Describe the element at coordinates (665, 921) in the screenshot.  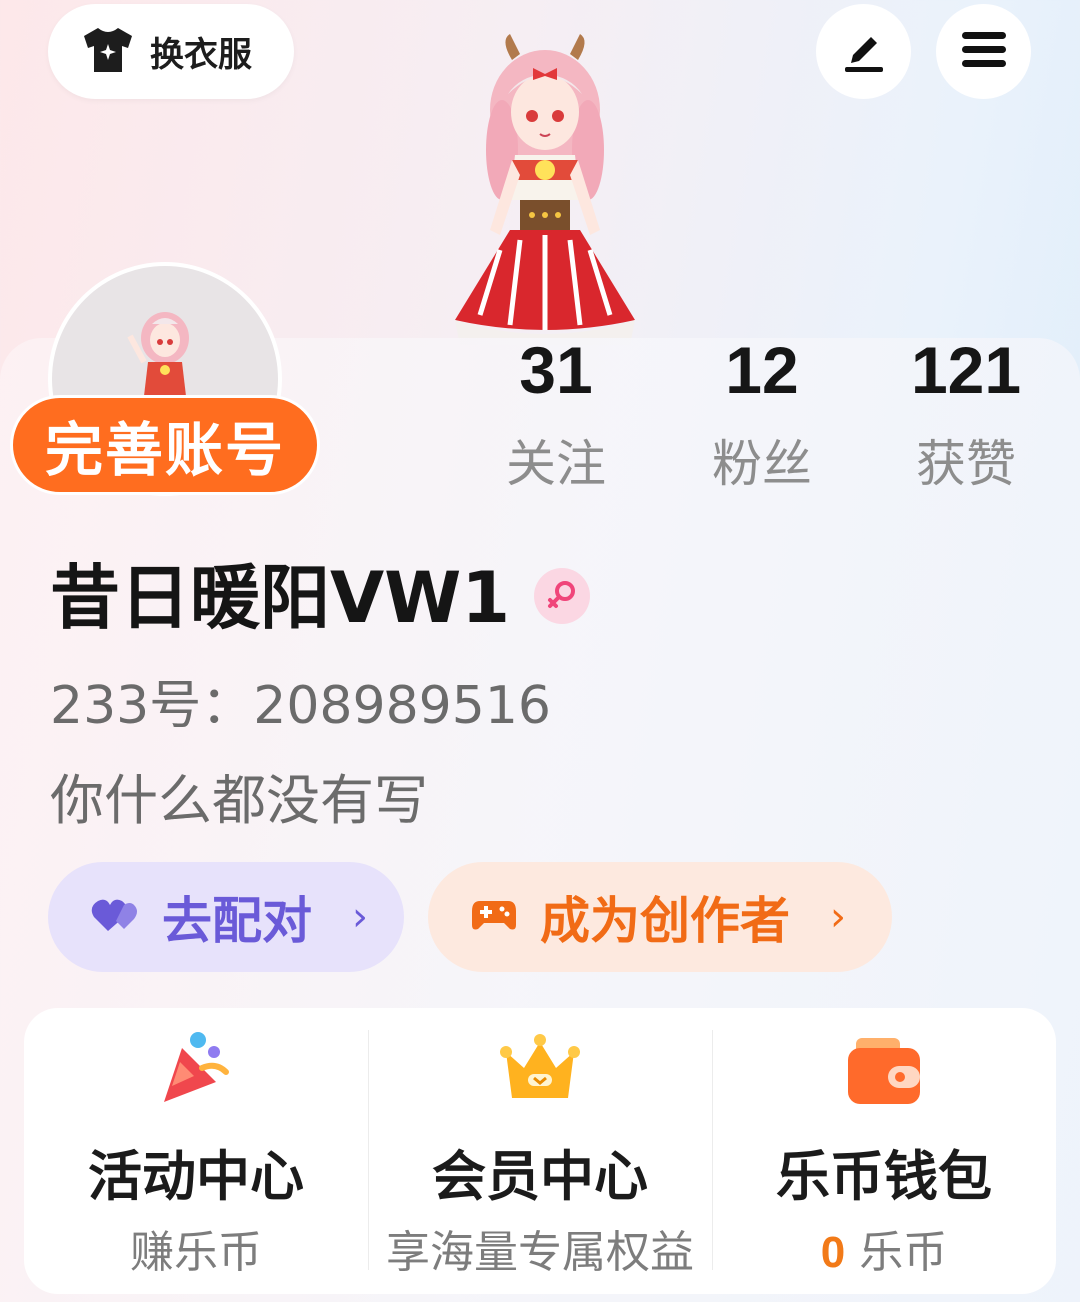
I see `creator-label: 成为创作者` at that location.